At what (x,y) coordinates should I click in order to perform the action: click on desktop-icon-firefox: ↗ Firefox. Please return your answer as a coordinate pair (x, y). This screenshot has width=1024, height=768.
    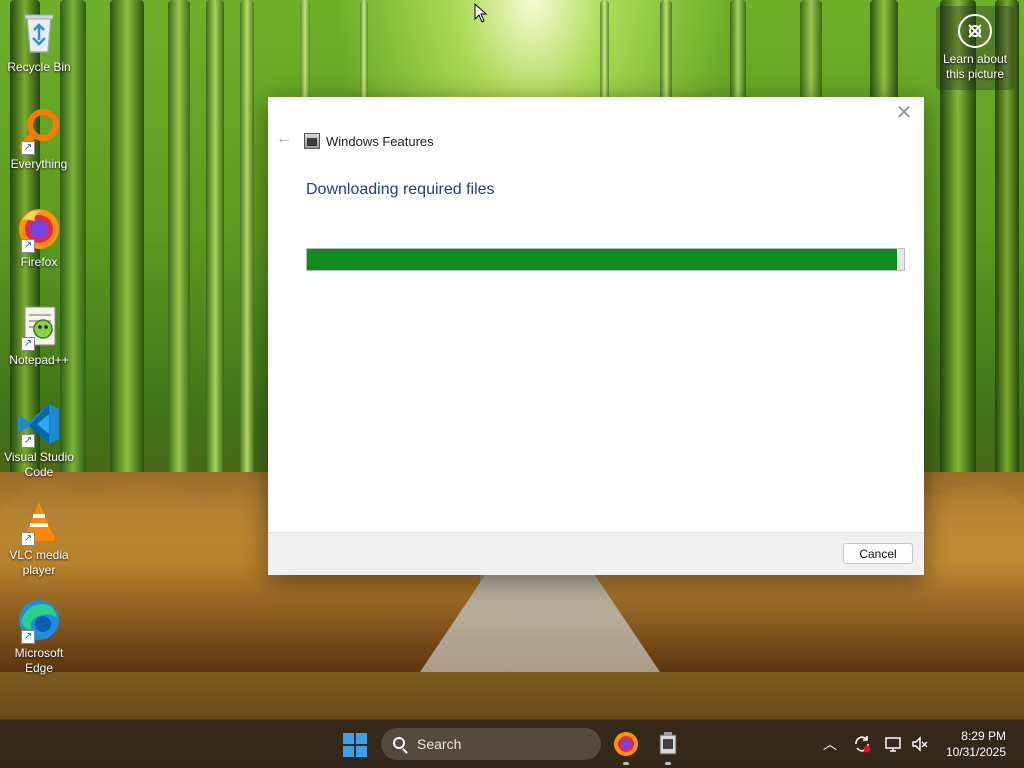
    Looking at the image, I should click on (39, 237).